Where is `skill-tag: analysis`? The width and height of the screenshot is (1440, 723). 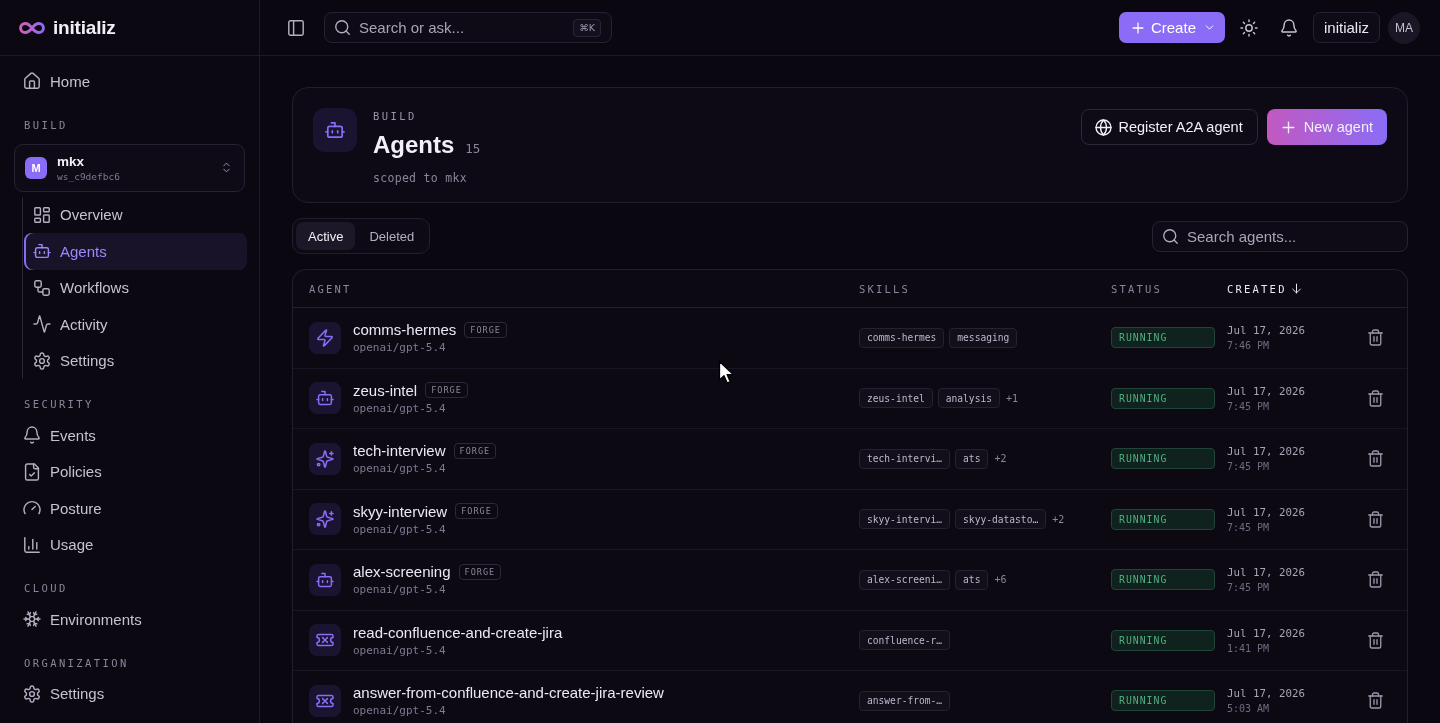
skill-tag: analysis is located at coordinates (968, 398).